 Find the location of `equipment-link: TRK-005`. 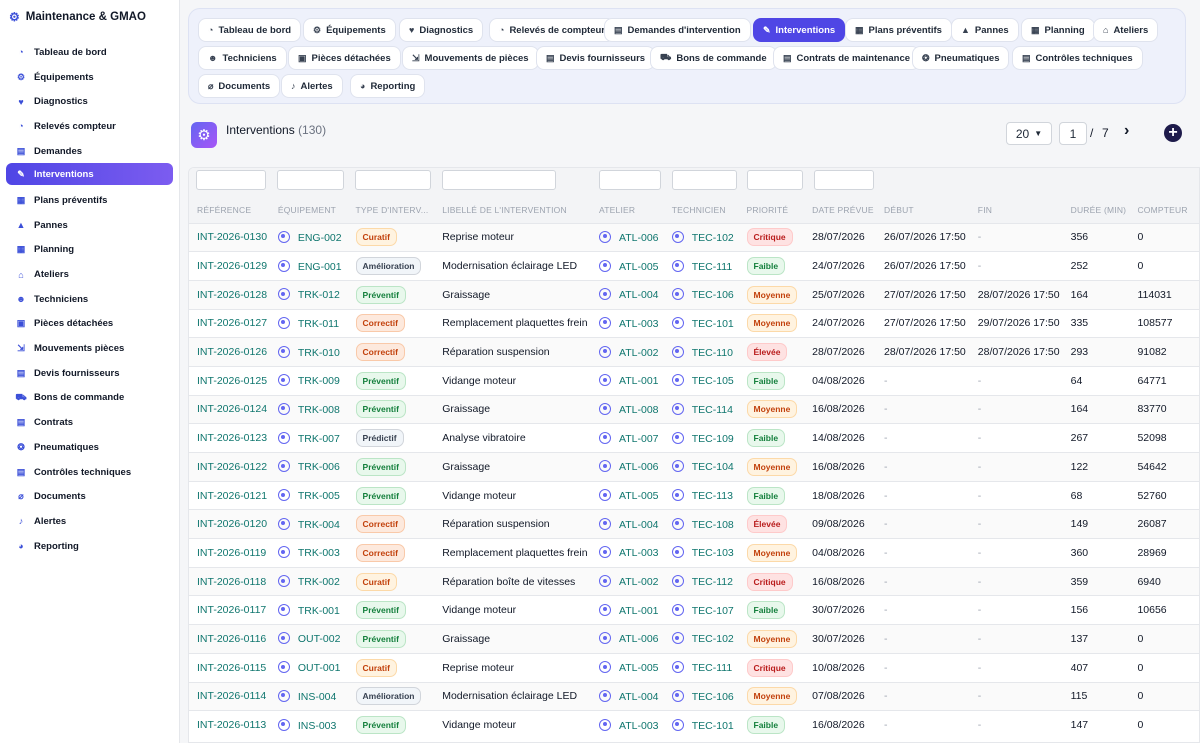

equipment-link: TRK-005 is located at coordinates (319, 496).